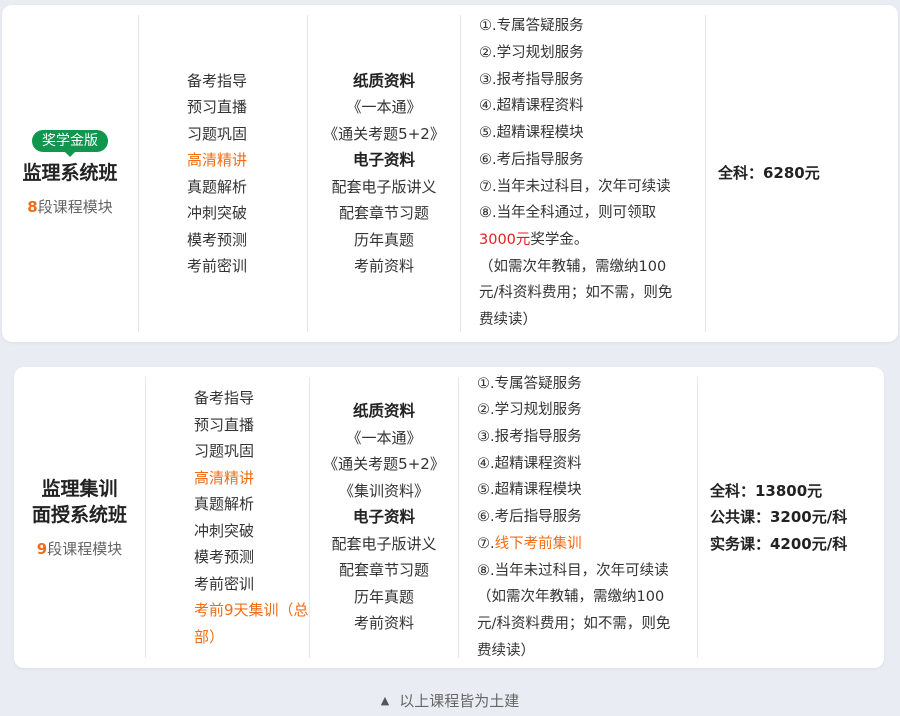 This screenshot has height=716, width=900. What do you see at coordinates (766, 490) in the screenshot?
I see `price-item: 全科：13800元` at bounding box center [766, 490].